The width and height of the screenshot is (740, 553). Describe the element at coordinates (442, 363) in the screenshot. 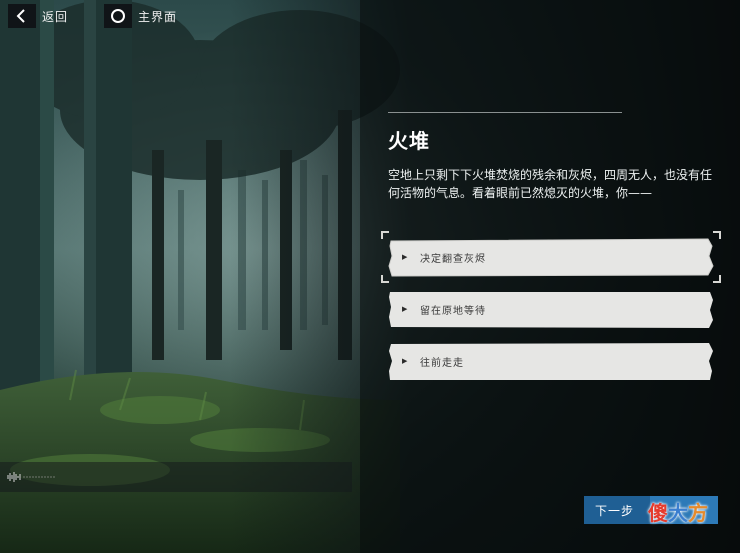

I see `choice-label: 往前走走` at that location.